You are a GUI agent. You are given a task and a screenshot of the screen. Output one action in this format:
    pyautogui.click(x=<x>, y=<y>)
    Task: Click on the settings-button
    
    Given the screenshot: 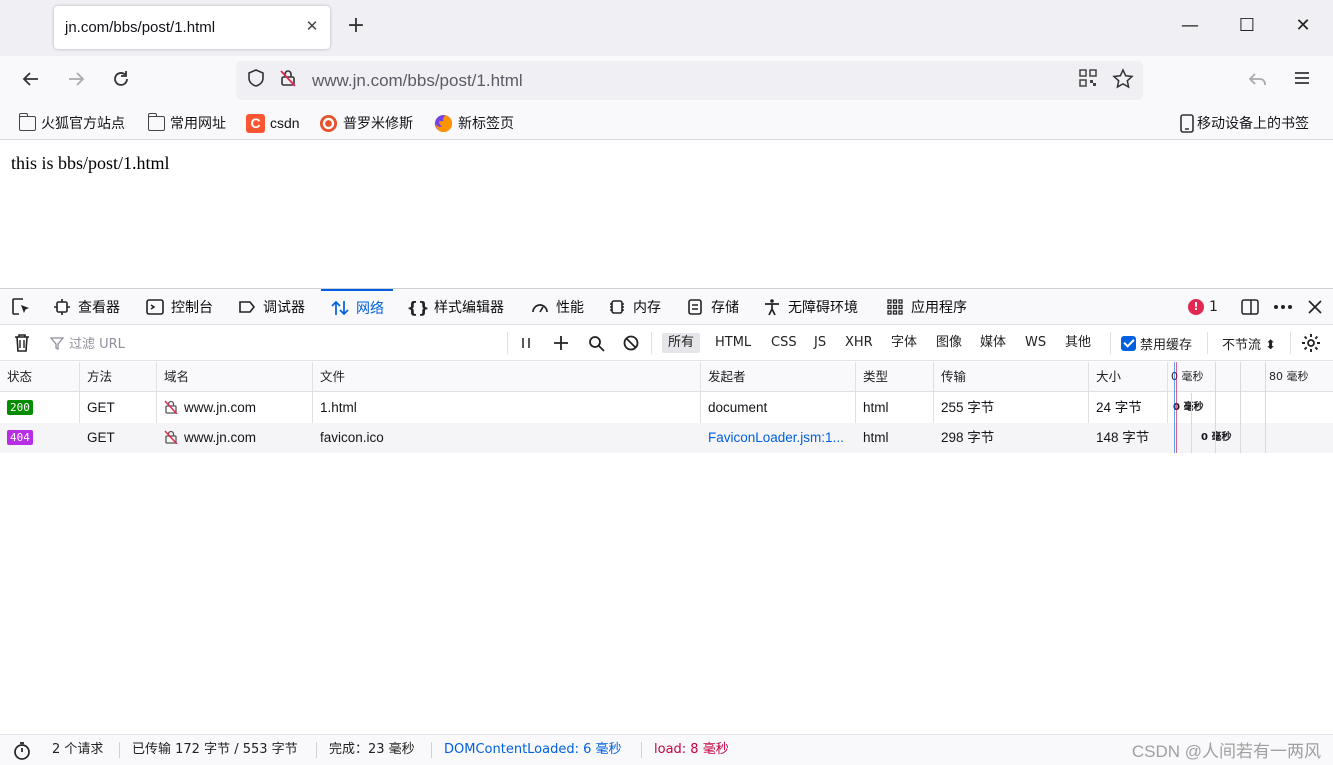 What is the action you would take?
    pyautogui.click(x=1311, y=343)
    